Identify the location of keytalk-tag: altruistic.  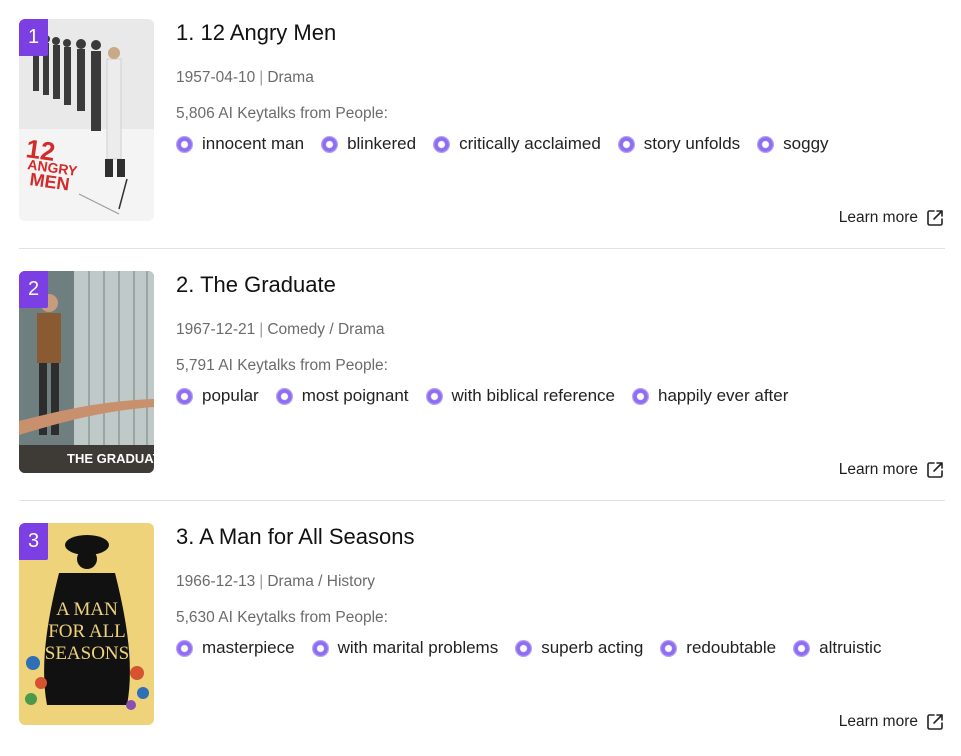
(837, 648).